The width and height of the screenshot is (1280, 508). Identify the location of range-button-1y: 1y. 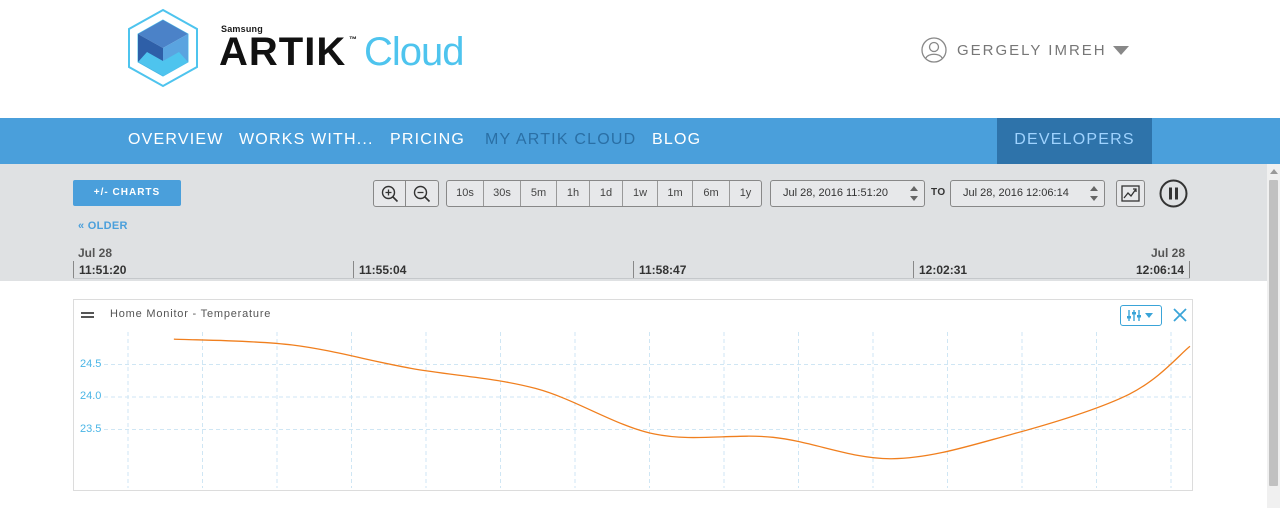
(745, 193).